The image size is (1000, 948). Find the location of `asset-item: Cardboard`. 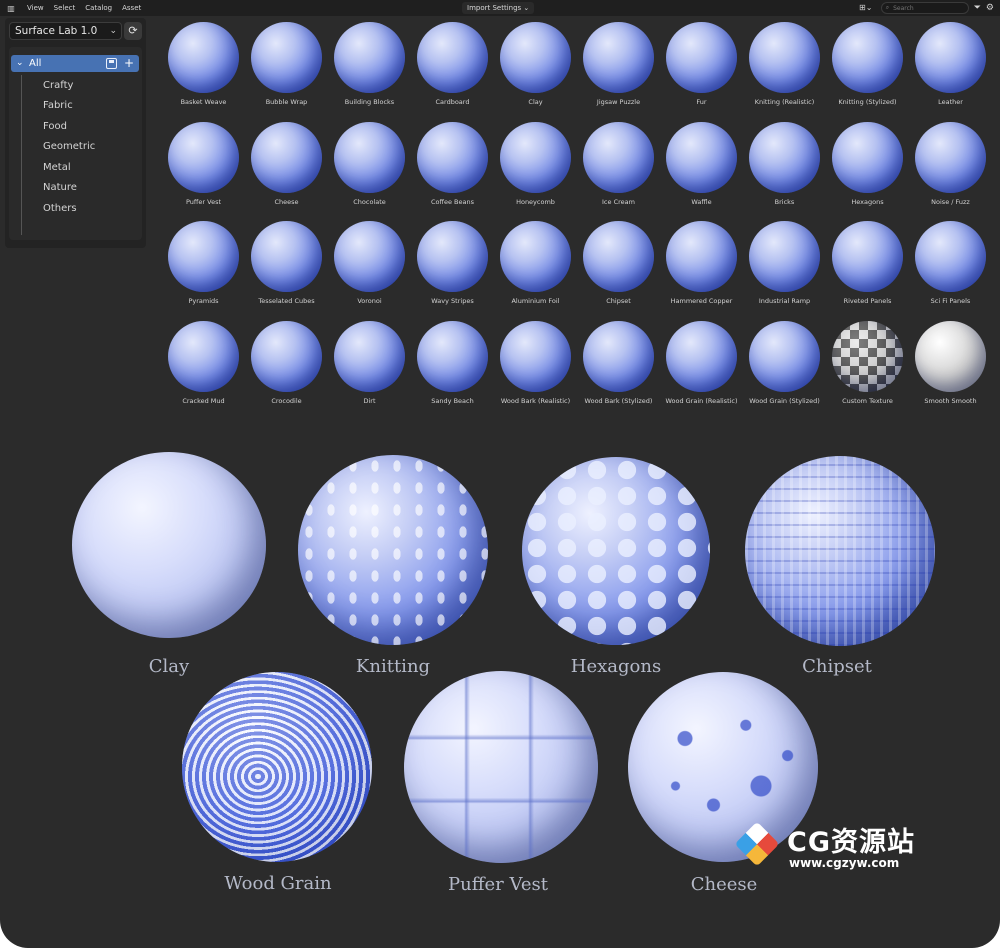

asset-item: Cardboard is located at coordinates (452, 68).